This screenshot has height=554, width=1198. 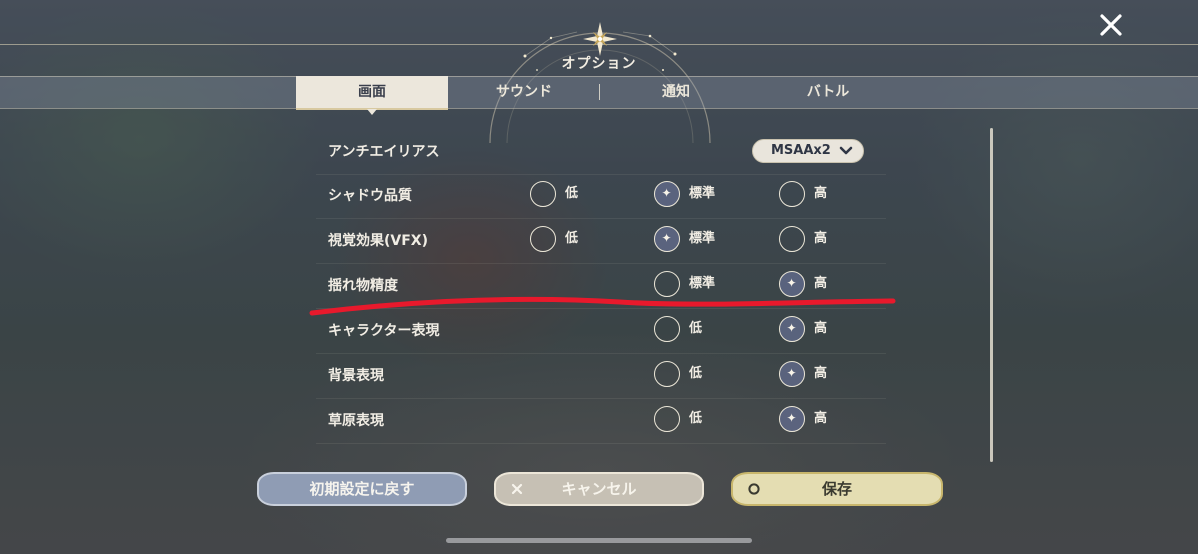 I want to click on page-title: オプション, so click(x=599, y=64).